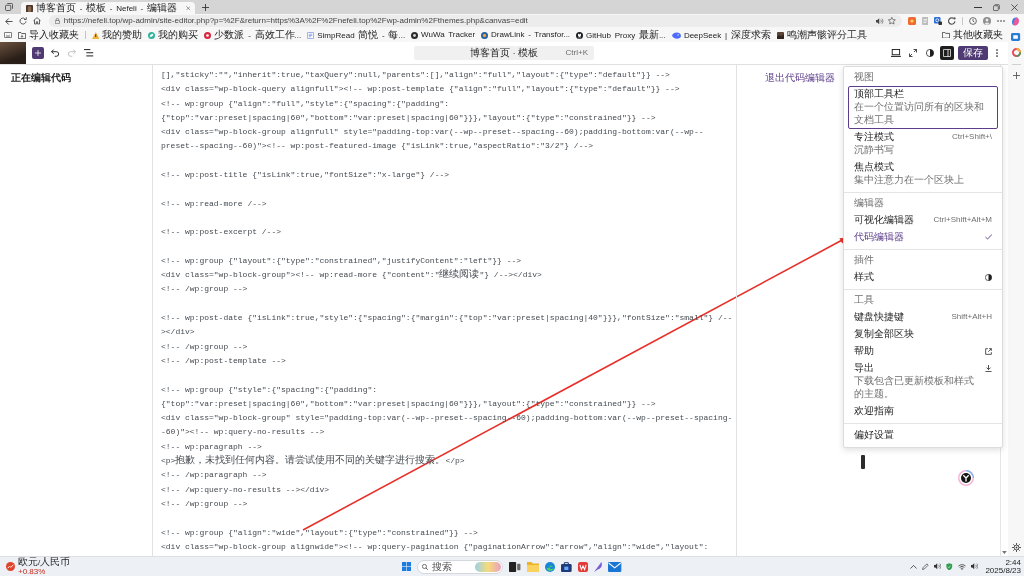 This screenshot has width=1024, height=576. I want to click on wifi-icon, so click(962, 566).